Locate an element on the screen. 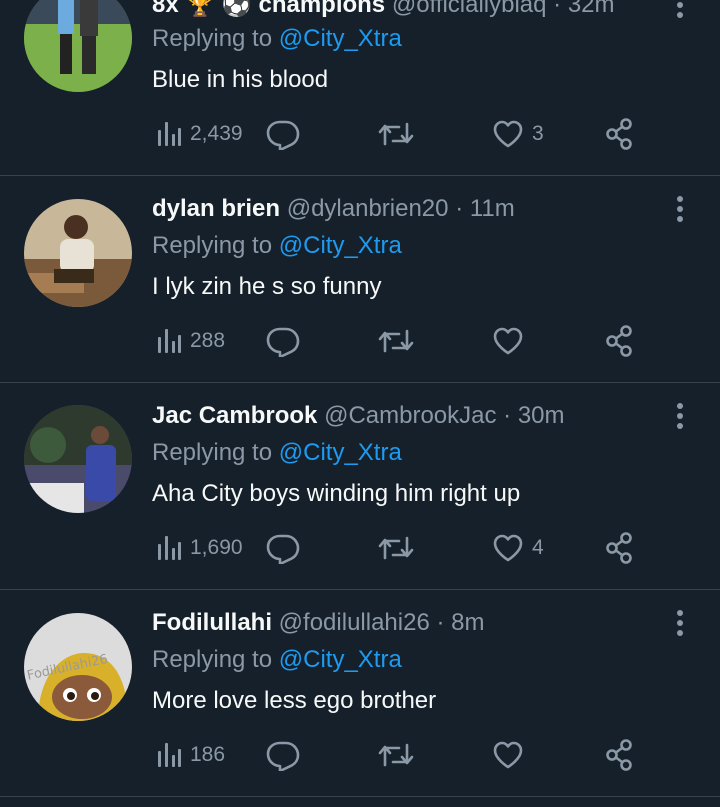 The height and width of the screenshot is (807, 720). tweet-header: dylan brien @dylanbrien20 · 11m is located at coordinates (333, 209).